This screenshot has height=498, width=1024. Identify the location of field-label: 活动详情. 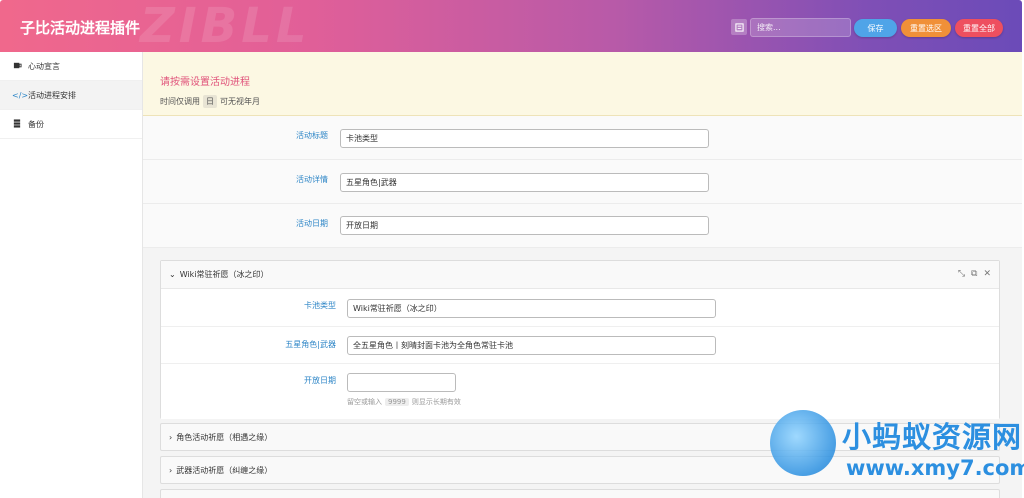
(312, 179).